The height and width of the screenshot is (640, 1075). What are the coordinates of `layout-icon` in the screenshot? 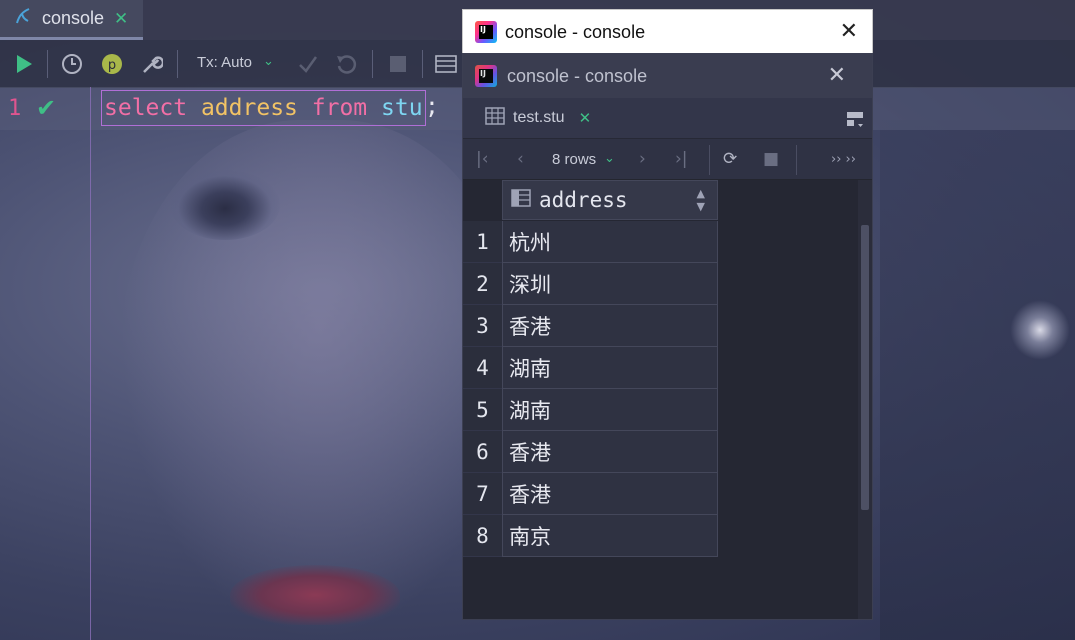 It's located at (855, 121).